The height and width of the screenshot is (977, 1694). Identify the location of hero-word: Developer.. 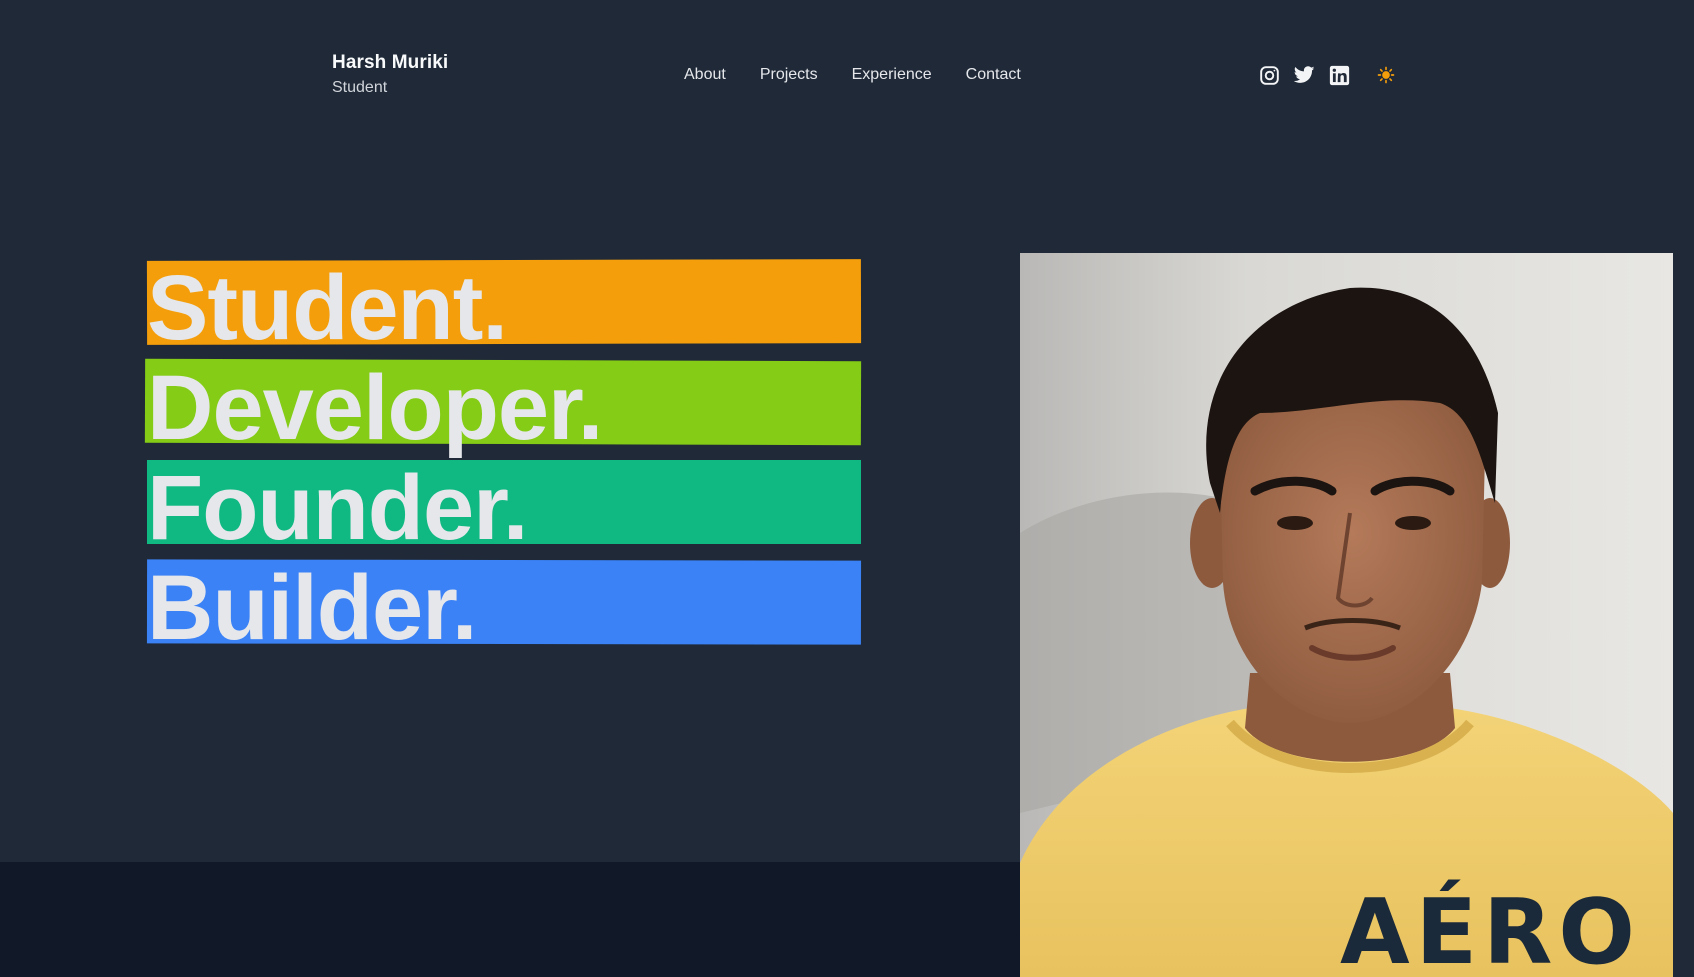
(375, 408).